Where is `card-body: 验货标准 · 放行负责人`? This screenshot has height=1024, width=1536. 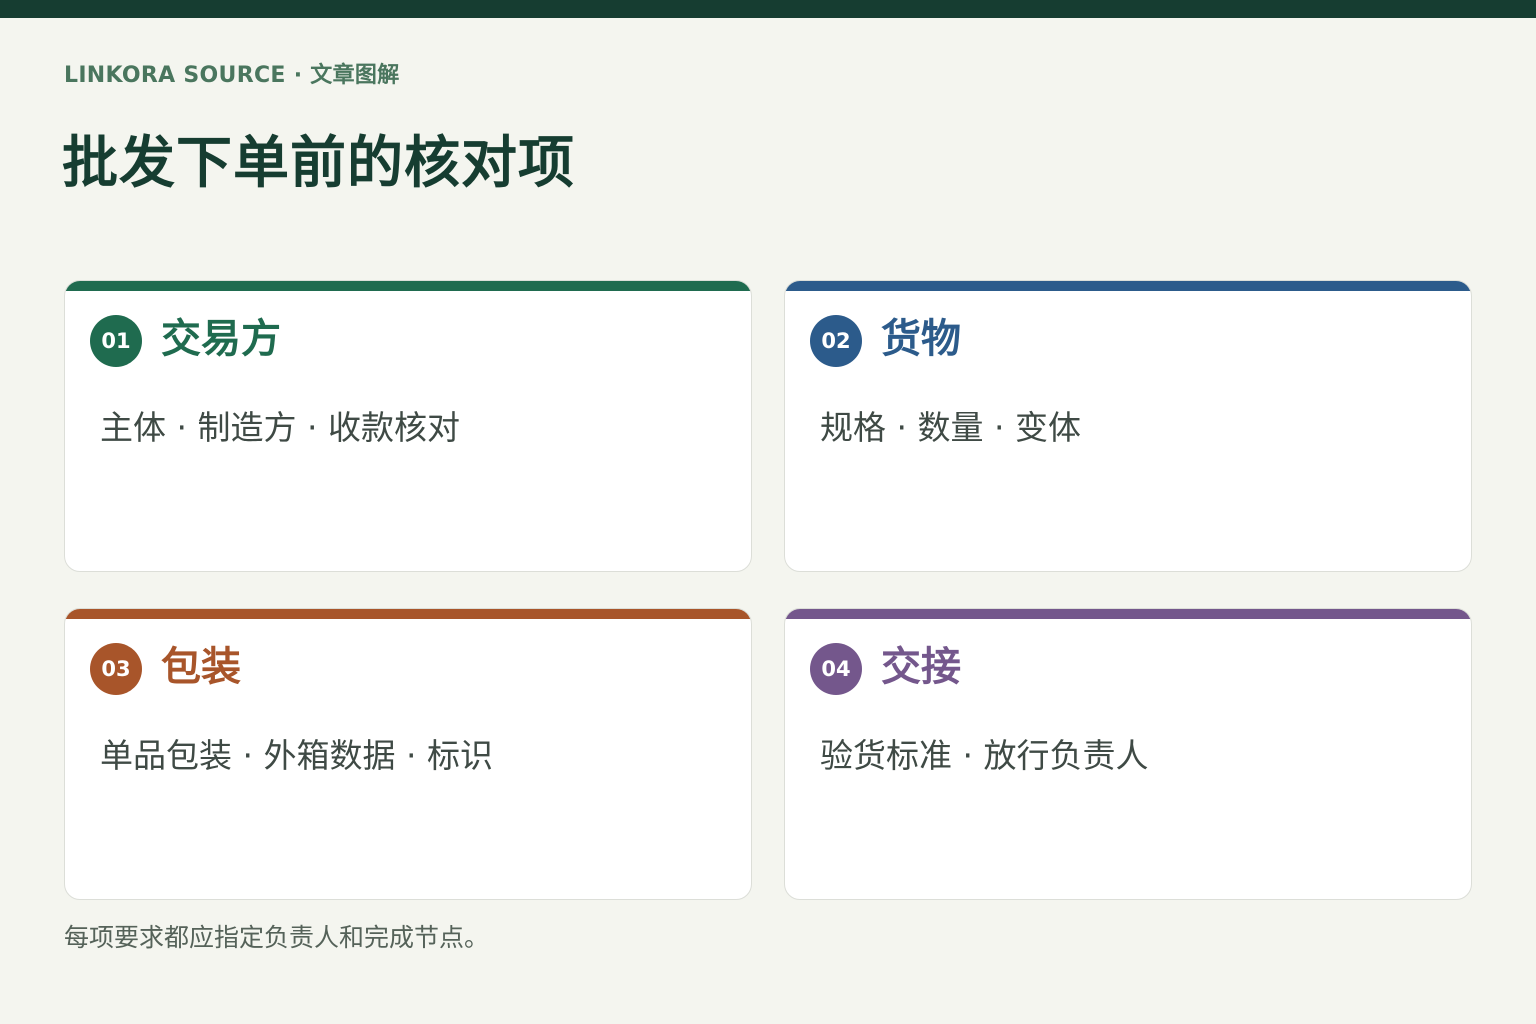
card-body: 验货标准 · 放行负责人 is located at coordinates (984, 755).